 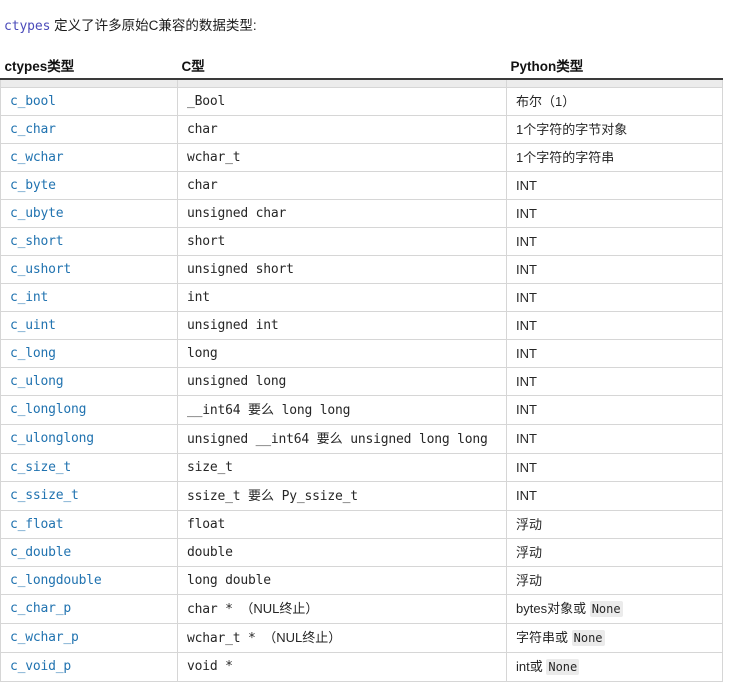 What do you see at coordinates (89, 381) in the screenshot?
I see `cell-ctypes-type: c_ulong` at bounding box center [89, 381].